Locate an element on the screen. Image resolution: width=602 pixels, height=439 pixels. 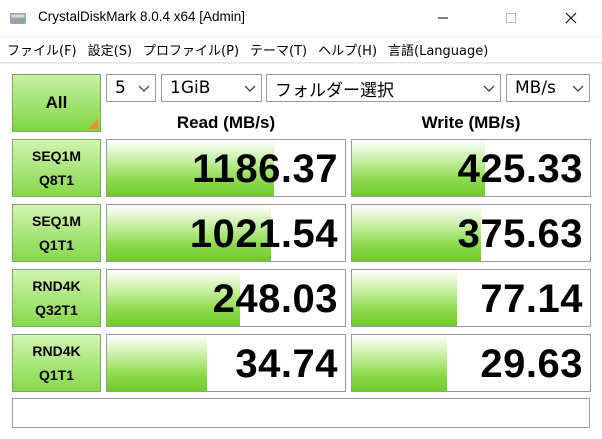
maximize-button is located at coordinates (511, 18).